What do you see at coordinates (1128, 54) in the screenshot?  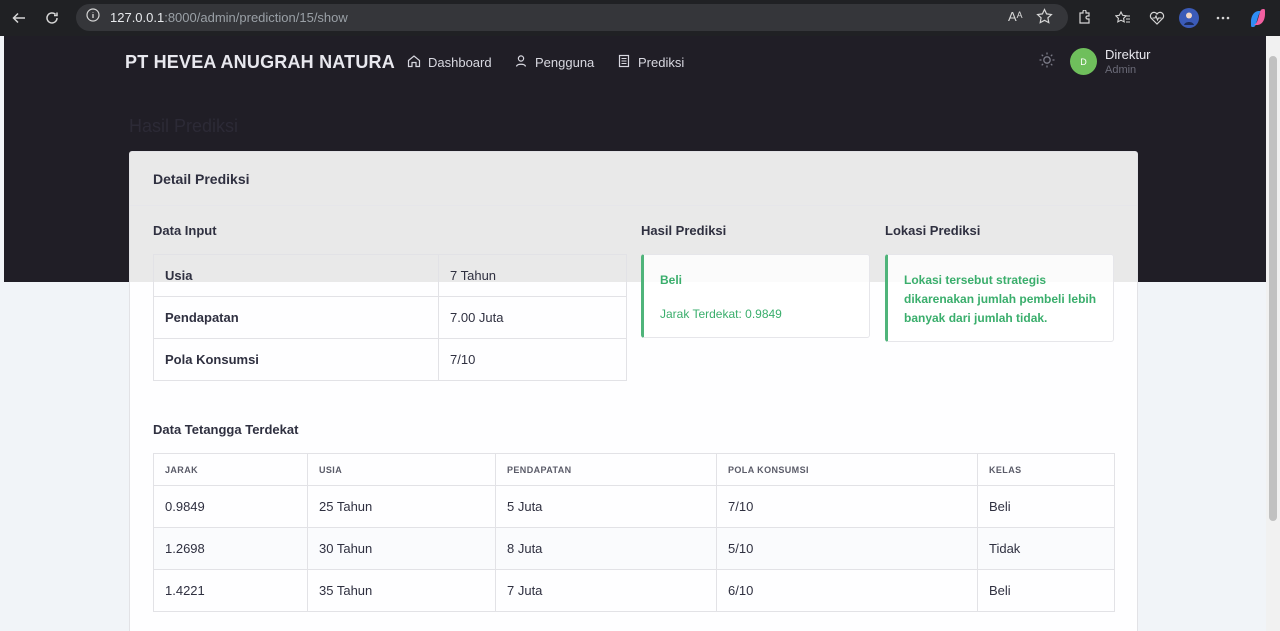 I see `user-name: Direktur` at bounding box center [1128, 54].